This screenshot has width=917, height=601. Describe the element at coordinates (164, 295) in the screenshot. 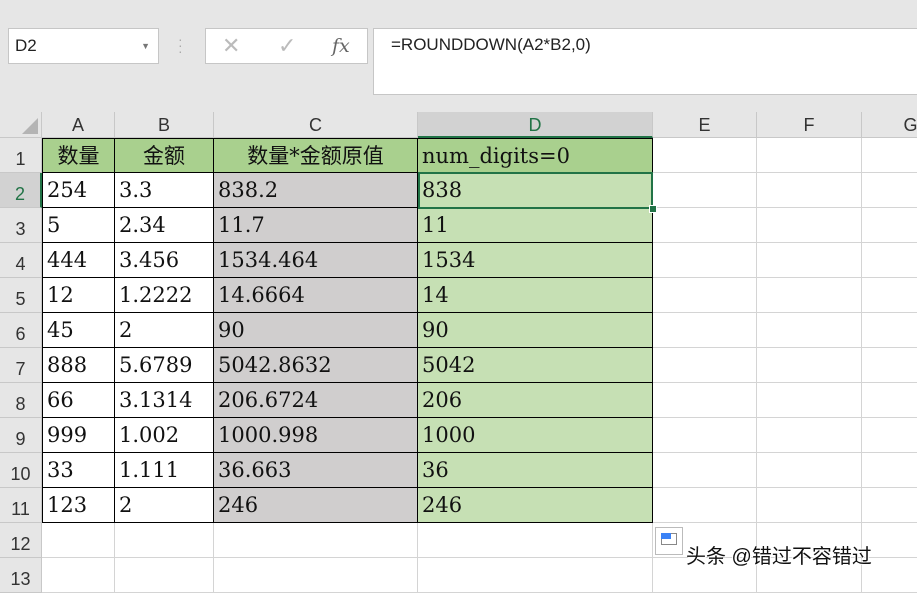

I see `cell-B5: 1.2222` at that location.